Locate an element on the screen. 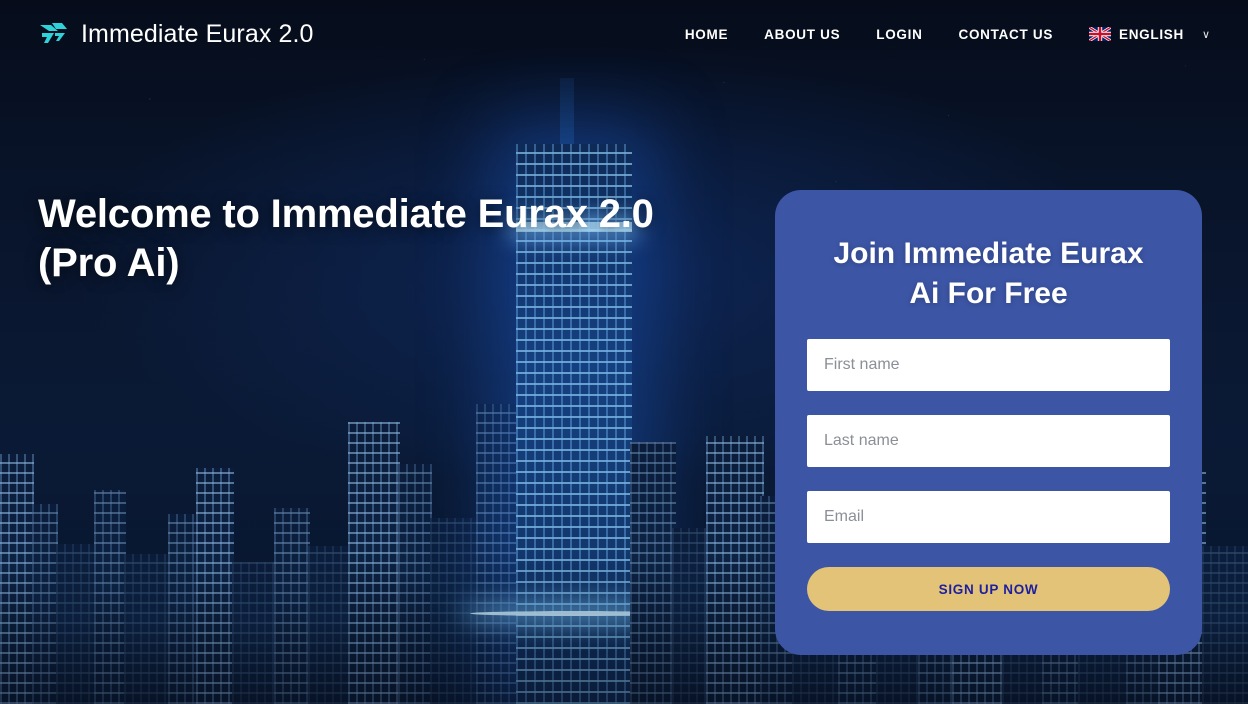  nav-item-home: HOME is located at coordinates (706, 34).